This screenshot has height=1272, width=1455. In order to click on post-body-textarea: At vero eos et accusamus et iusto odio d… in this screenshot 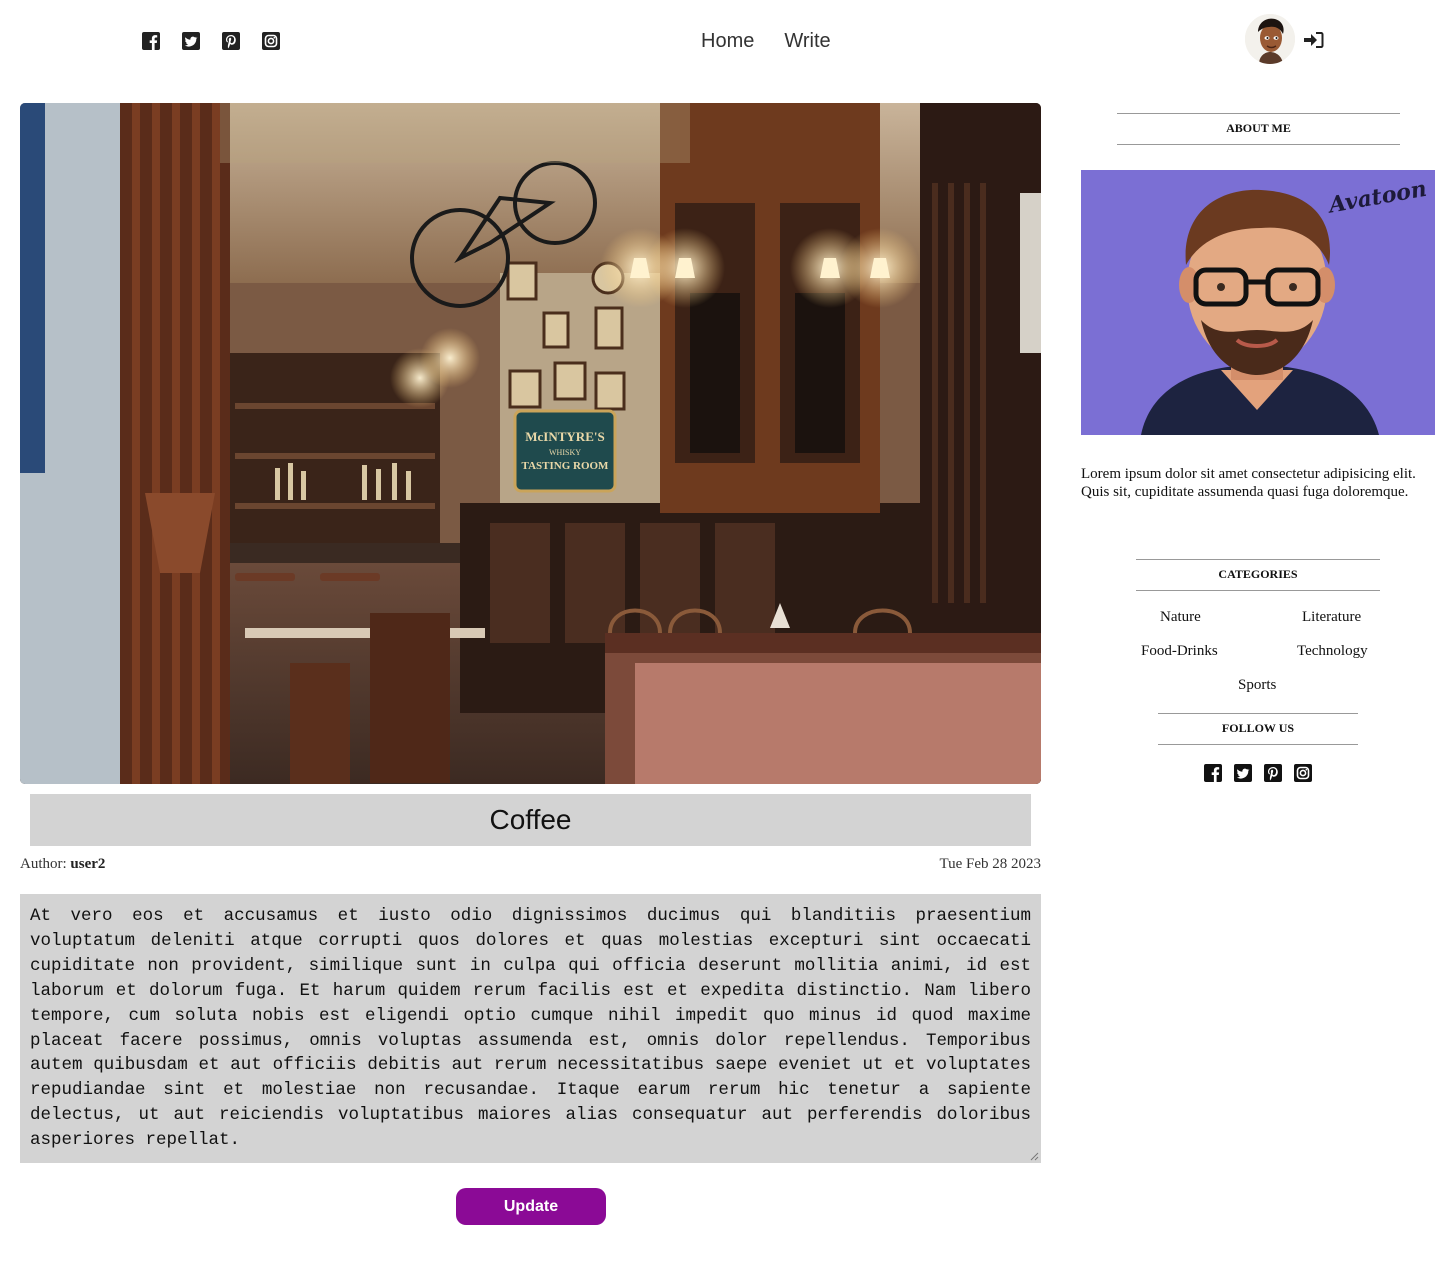, I will do `click(530, 1028)`.